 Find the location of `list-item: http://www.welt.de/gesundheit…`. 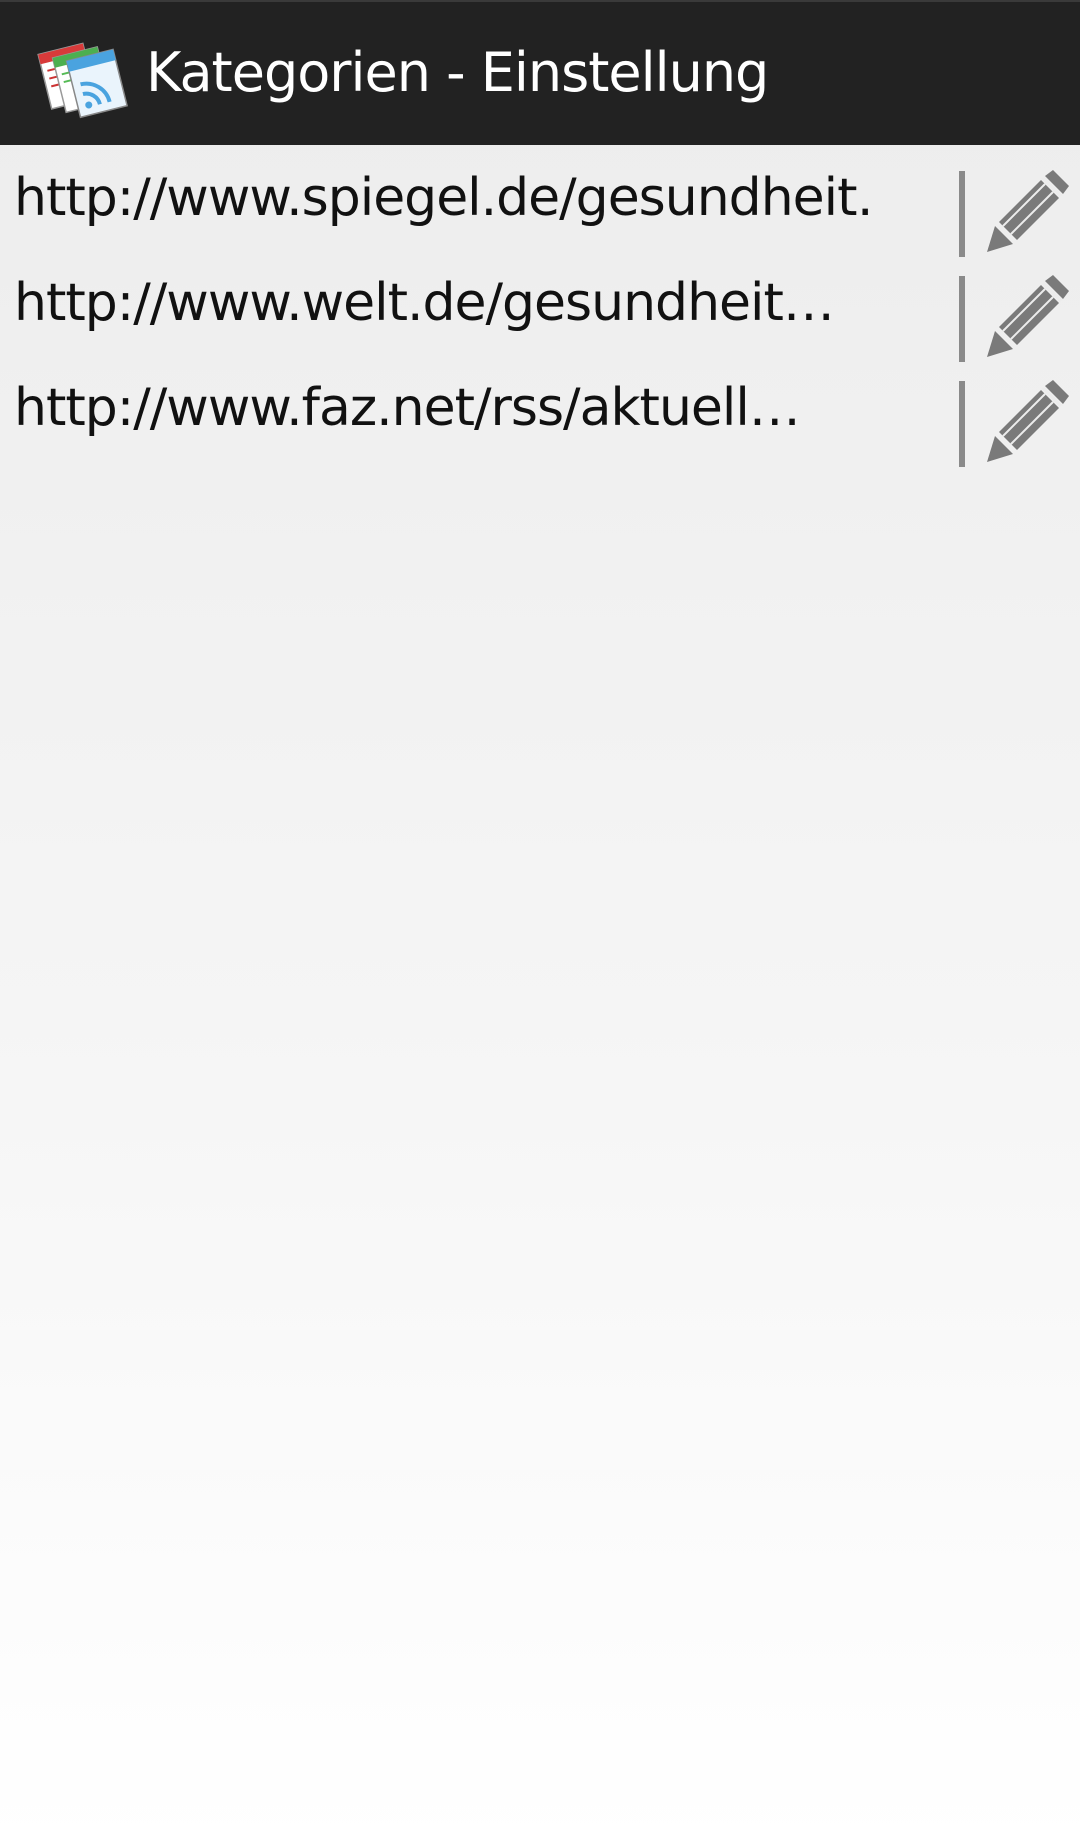

list-item: http://www.welt.de/gesundheit… is located at coordinates (540, 306).